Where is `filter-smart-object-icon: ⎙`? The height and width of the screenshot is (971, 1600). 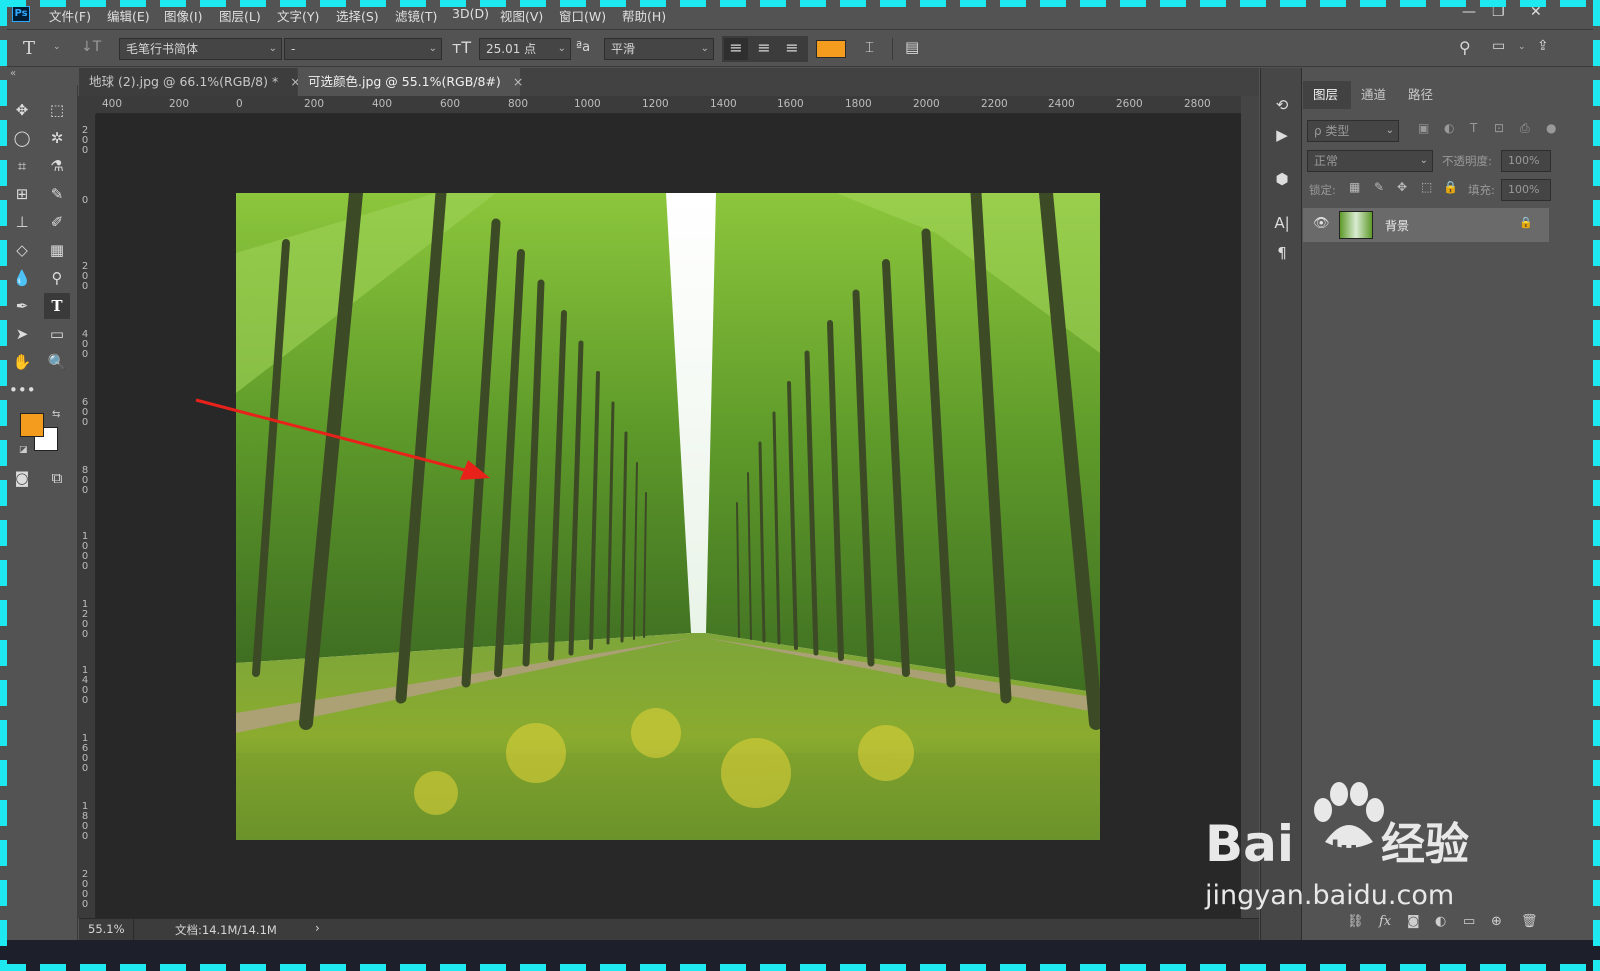 filter-smart-object-icon: ⎙ is located at coordinates (1525, 128).